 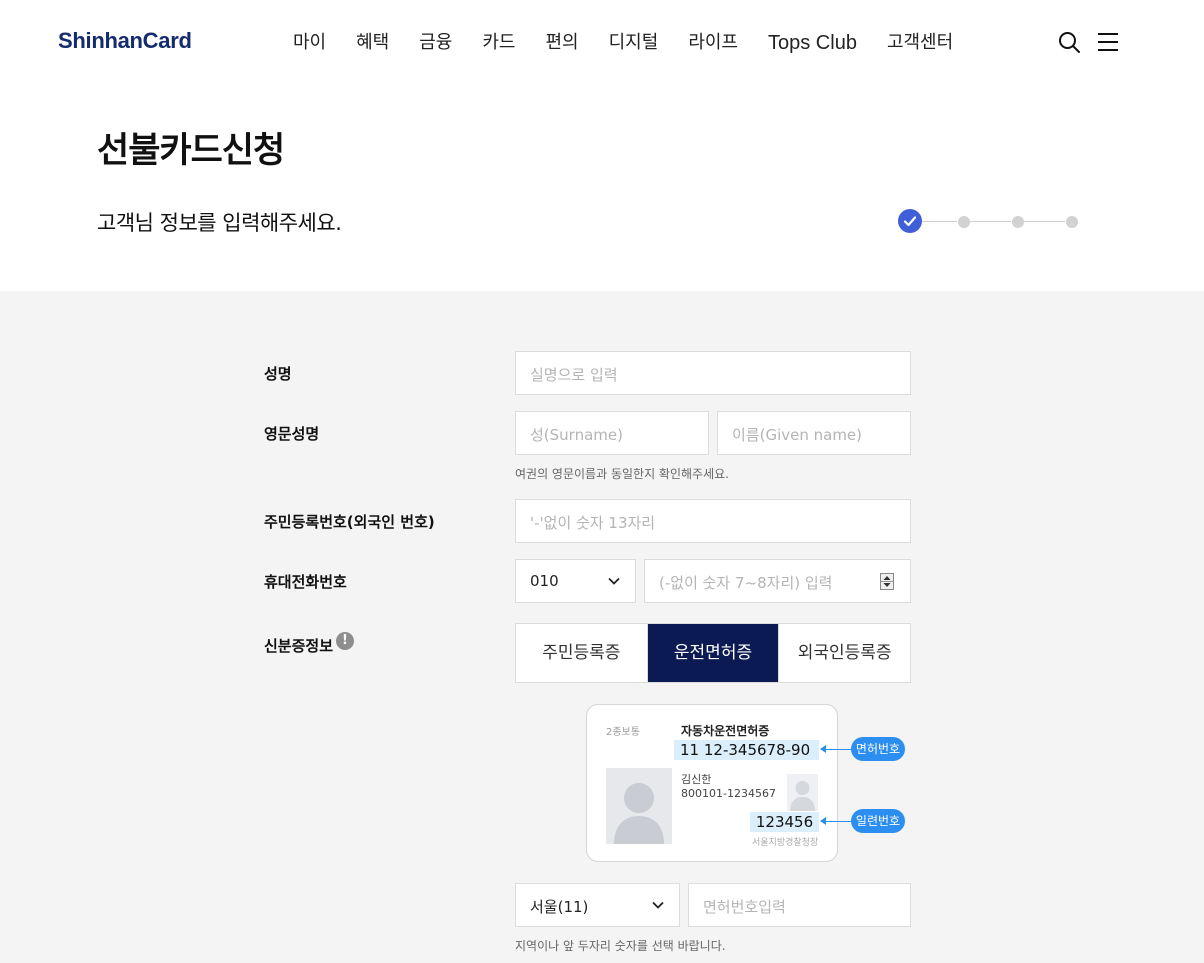 I want to click on spinner-arrows-icon, so click(x=887, y=581).